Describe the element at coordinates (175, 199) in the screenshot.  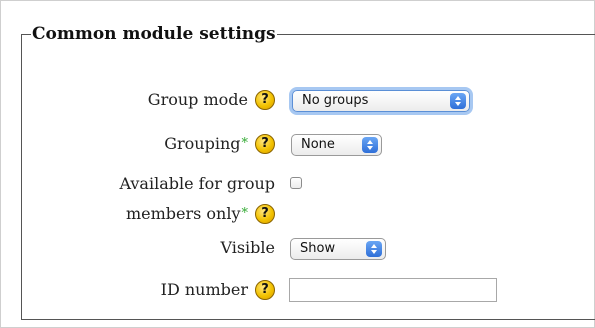
I see `available-for-group-label-row: Available for group members only * ?` at that location.